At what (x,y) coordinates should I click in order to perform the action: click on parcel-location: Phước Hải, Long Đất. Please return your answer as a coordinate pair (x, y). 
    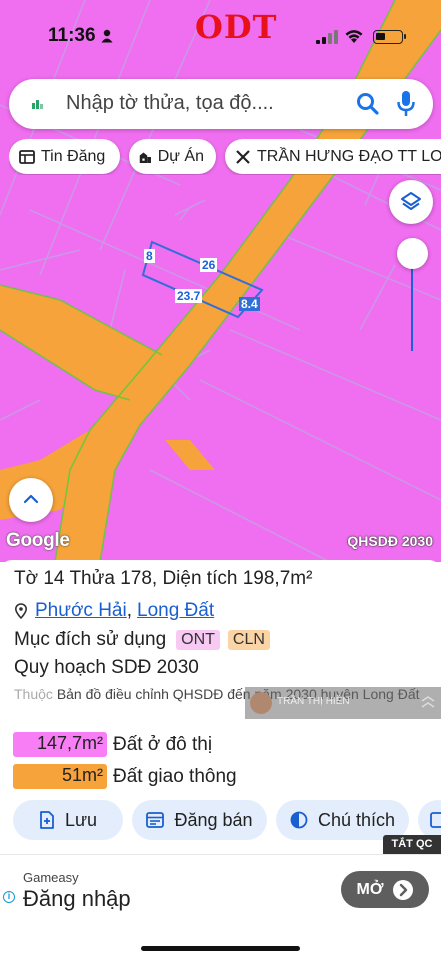
    Looking at the image, I should click on (114, 611).